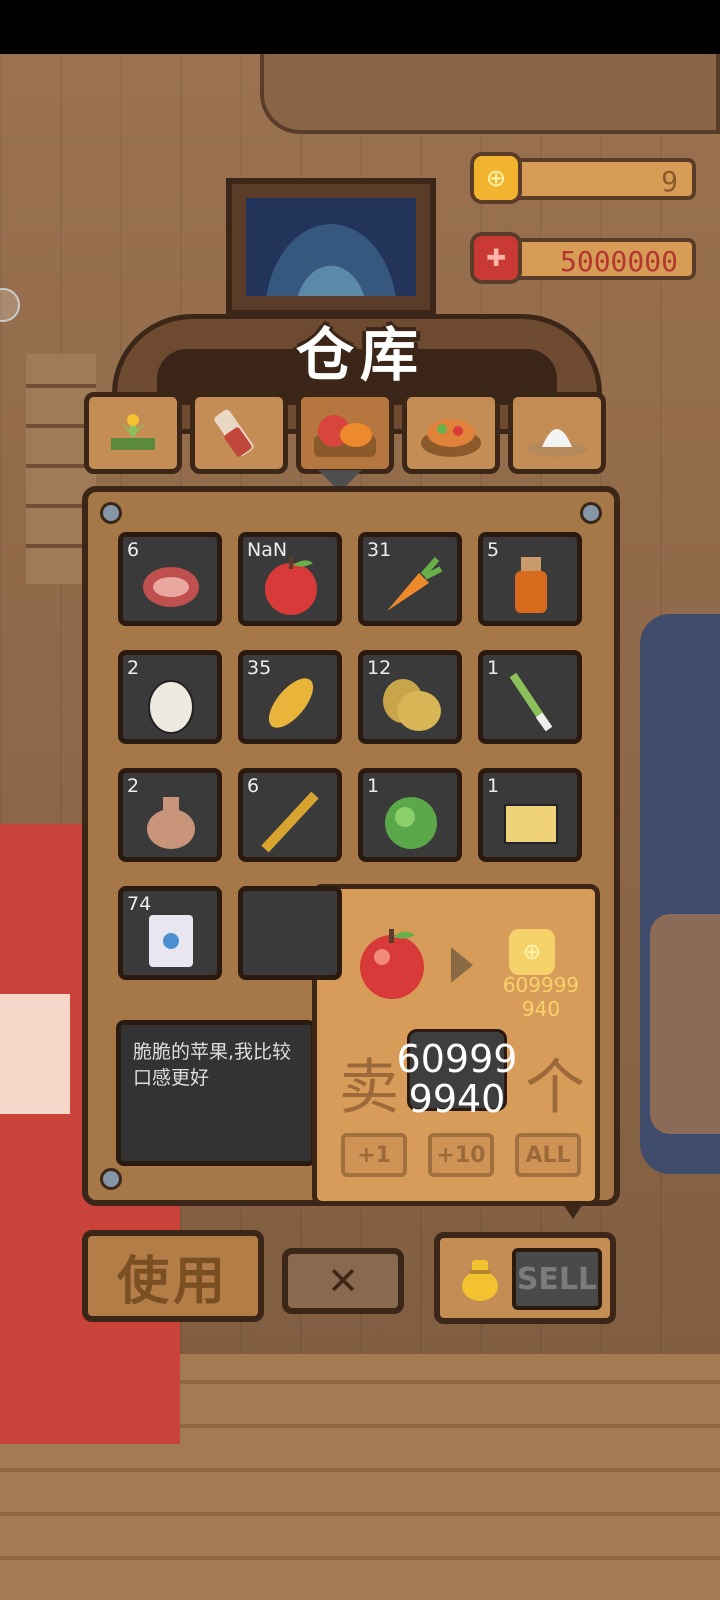  What do you see at coordinates (359, 355) in the screenshot?
I see `page-title: 仓库` at bounding box center [359, 355].